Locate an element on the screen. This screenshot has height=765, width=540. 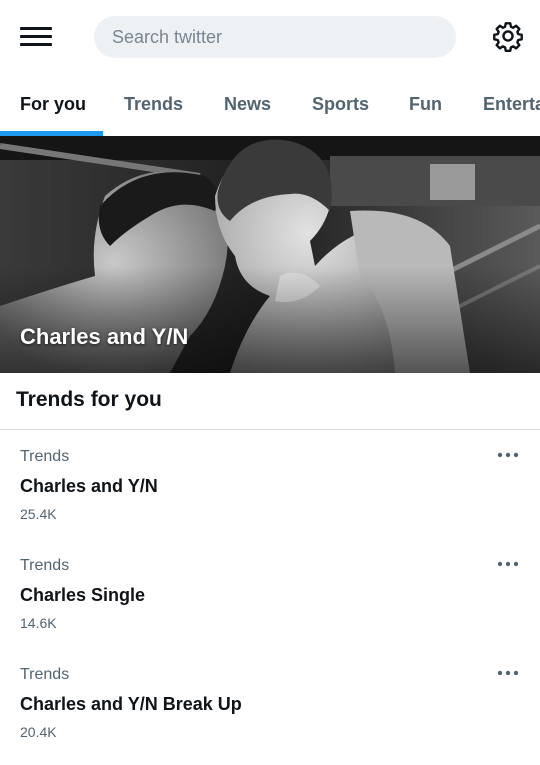
tab-news: News is located at coordinates (247, 104).